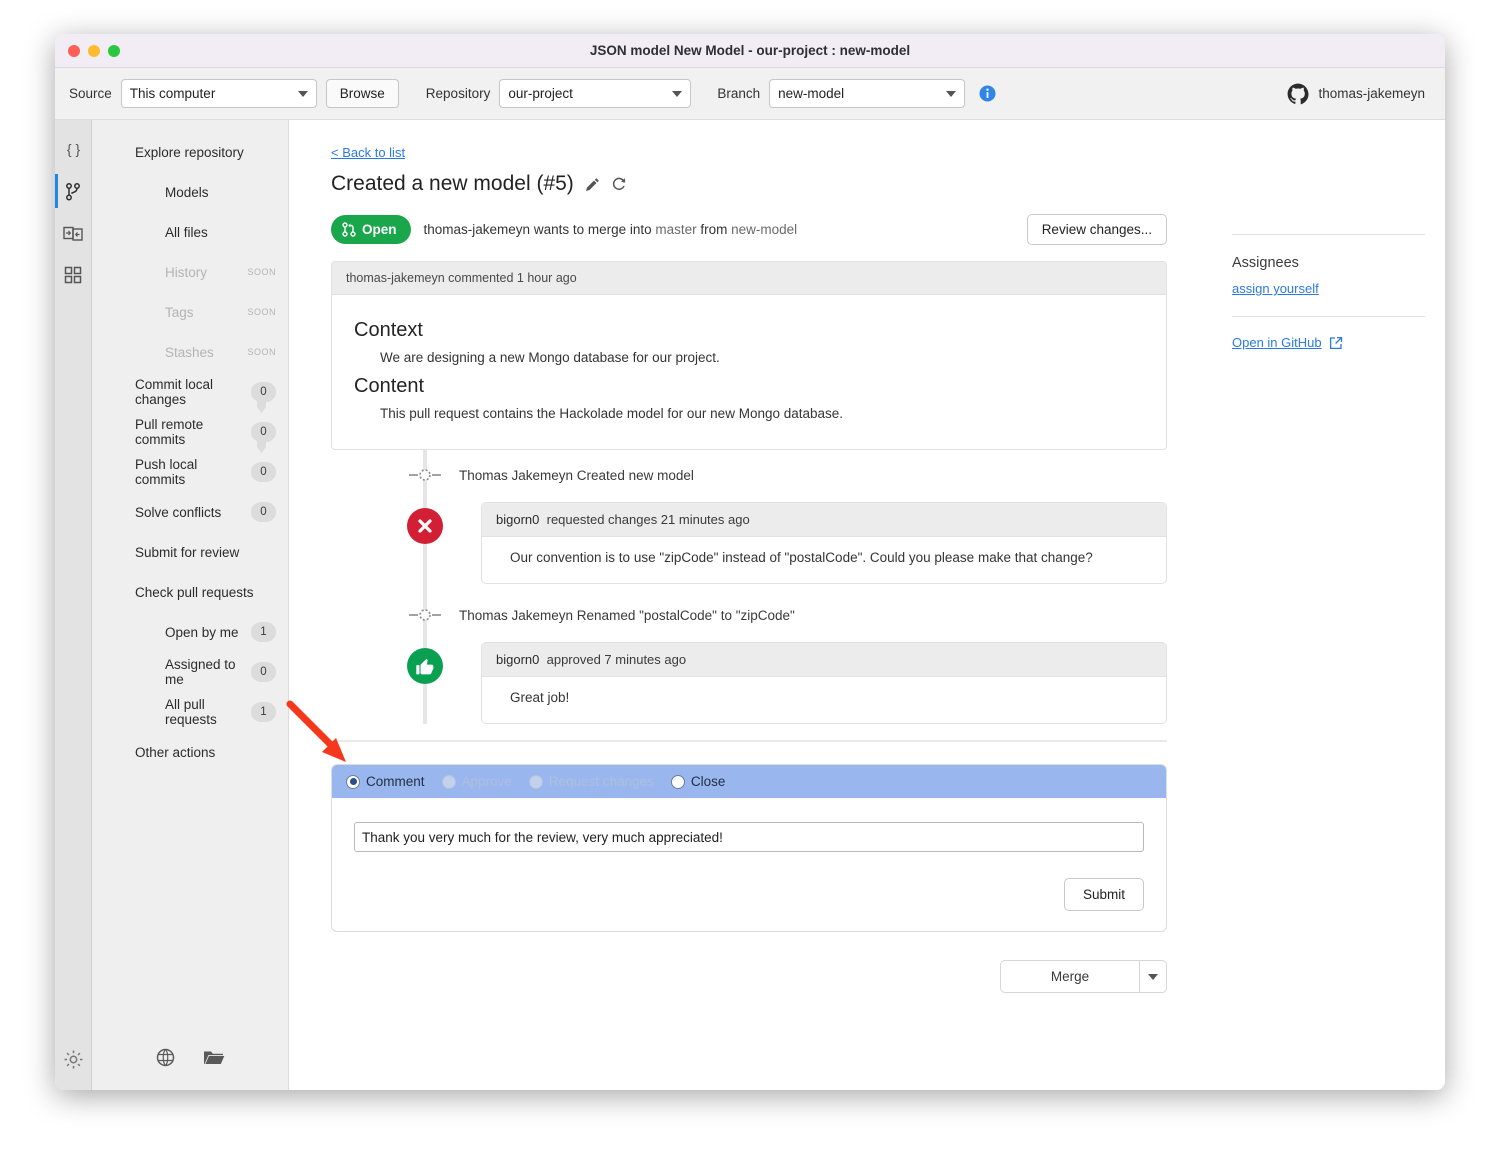 This screenshot has height=1162, width=1503. I want to click on icon-rail: { }, so click(73, 605).